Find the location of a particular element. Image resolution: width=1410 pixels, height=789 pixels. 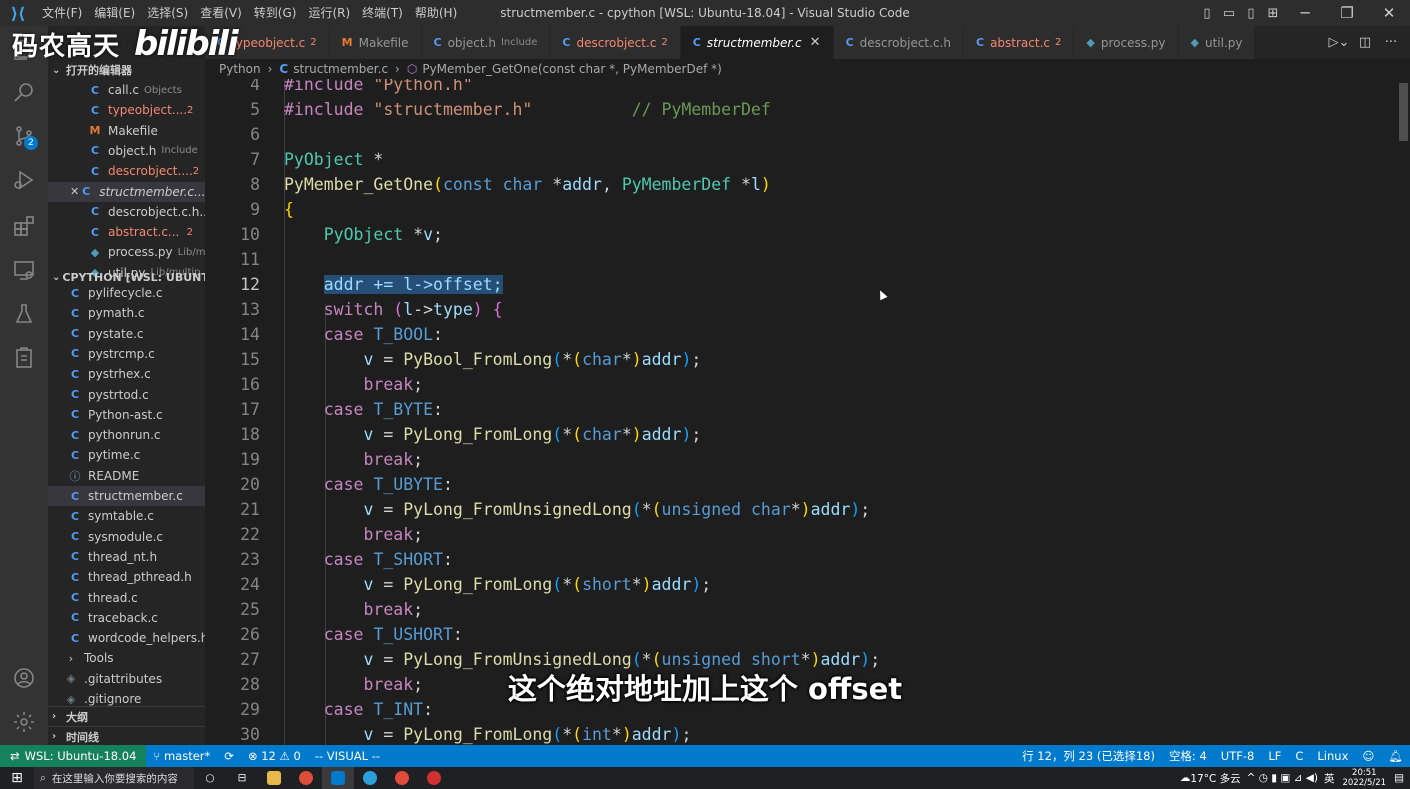

file-tree-item: Cpytime.c is located at coordinates (126, 455).